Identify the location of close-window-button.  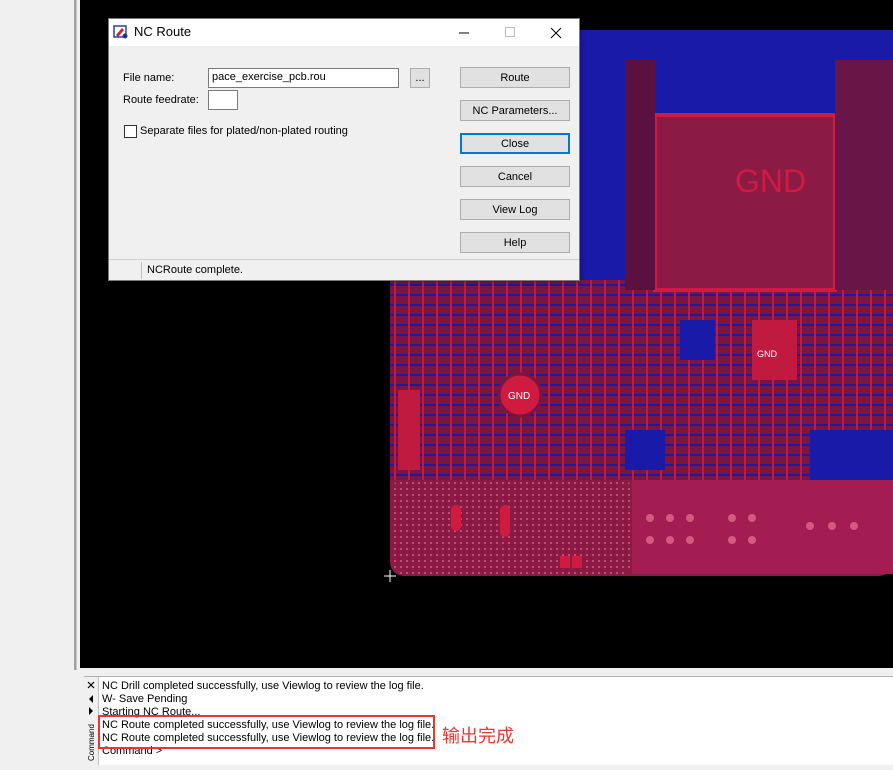
(556, 32).